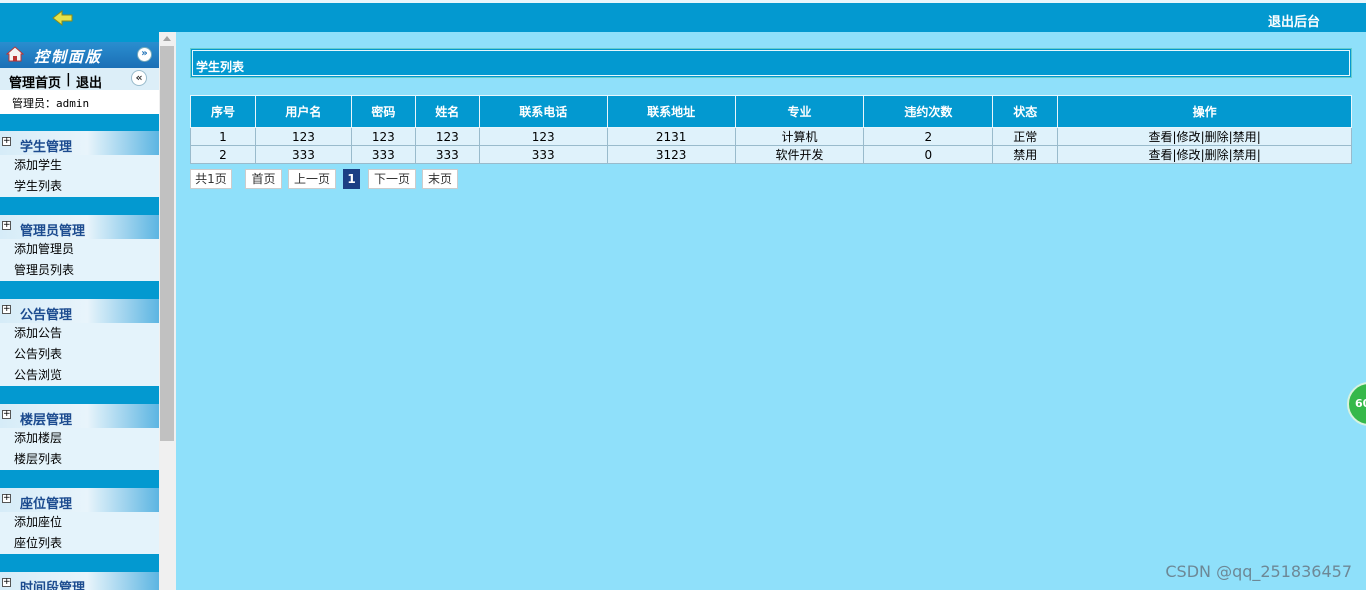 The width and height of the screenshot is (1366, 590). I want to click on group-items: 添加楼层 楼层列表, so click(79, 449).